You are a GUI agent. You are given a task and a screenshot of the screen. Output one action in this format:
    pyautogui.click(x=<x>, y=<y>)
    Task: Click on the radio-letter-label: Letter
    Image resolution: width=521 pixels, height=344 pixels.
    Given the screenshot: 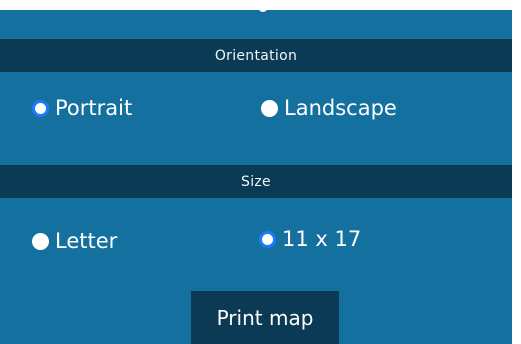 What is the action you would take?
    pyautogui.click(x=86, y=241)
    